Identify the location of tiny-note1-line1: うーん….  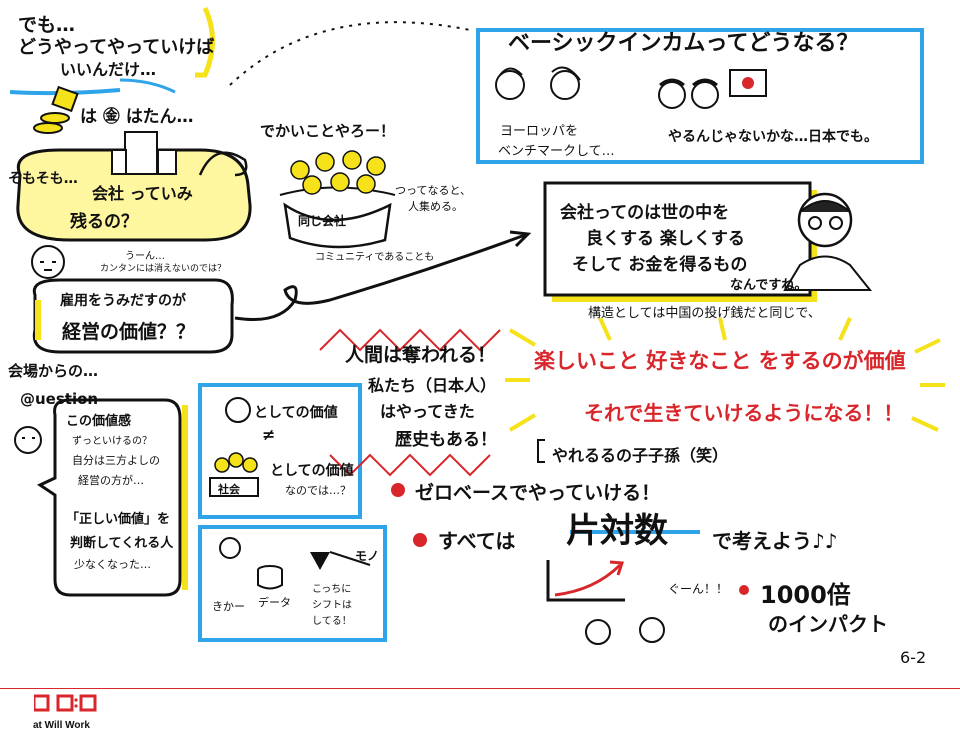
(145, 256).